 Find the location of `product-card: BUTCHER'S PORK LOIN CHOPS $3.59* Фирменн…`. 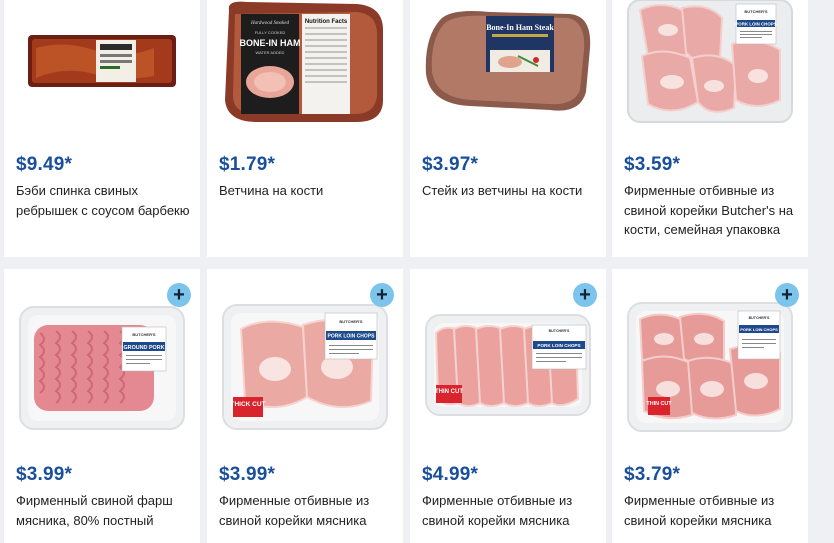

product-card: BUTCHER'S PORK LOIN CHOPS $3.59* Фирменн… is located at coordinates (710, 128).